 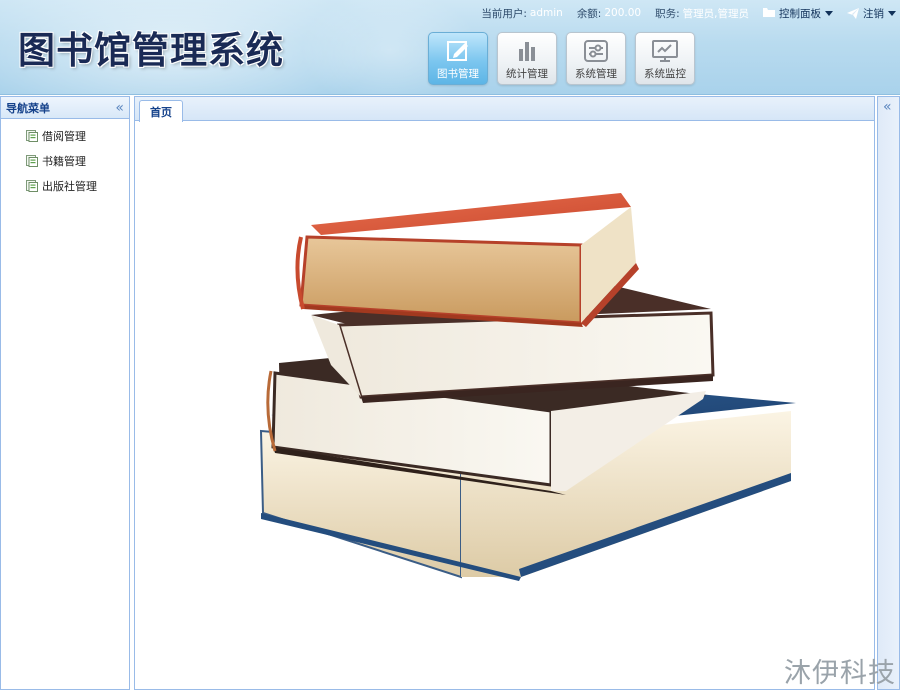 I want to click on nav-list: 借阅管理 书籍管理 出版社管理, so click(x=65, y=158).